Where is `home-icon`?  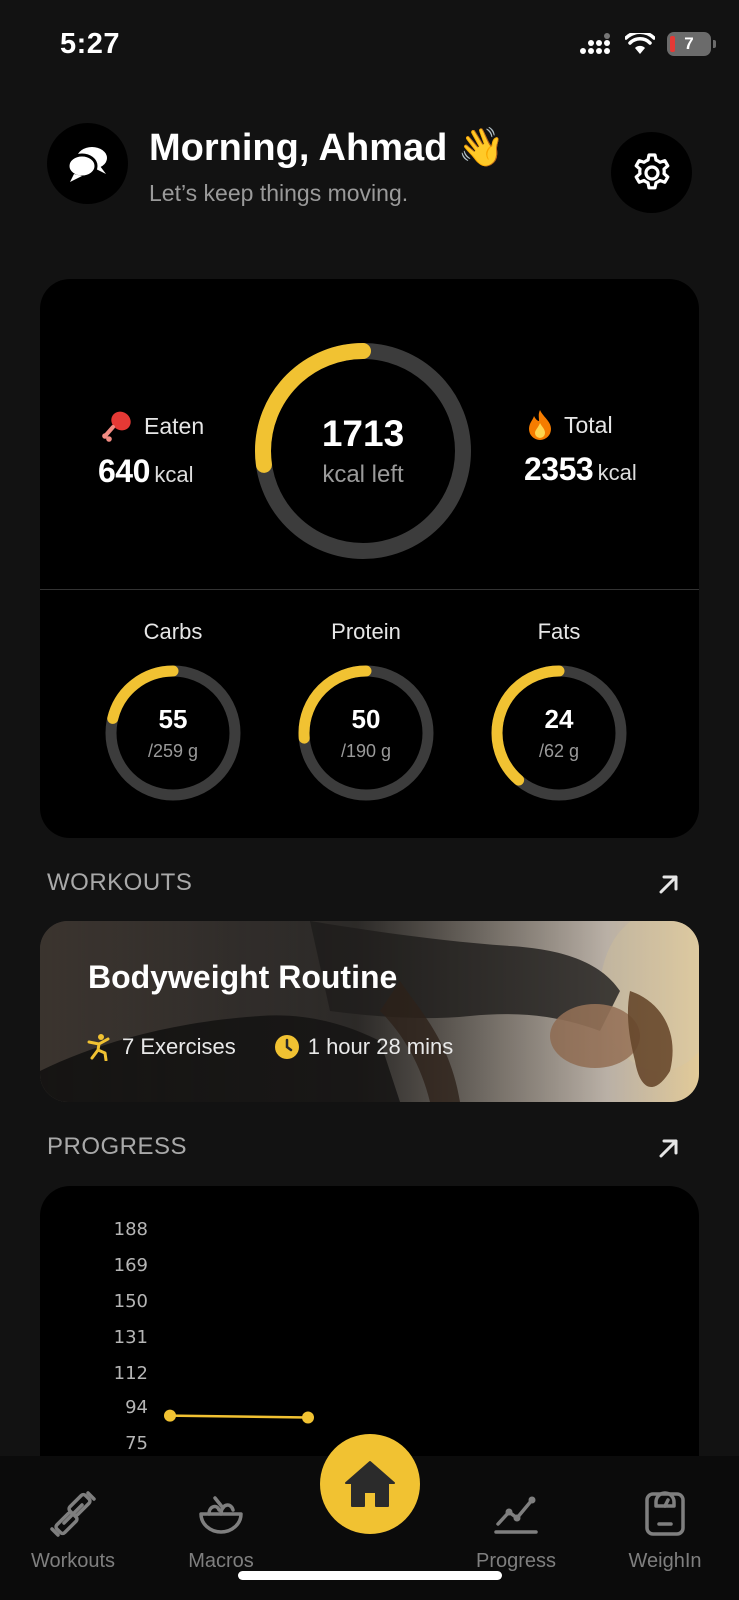
home-icon is located at coordinates (370, 1484).